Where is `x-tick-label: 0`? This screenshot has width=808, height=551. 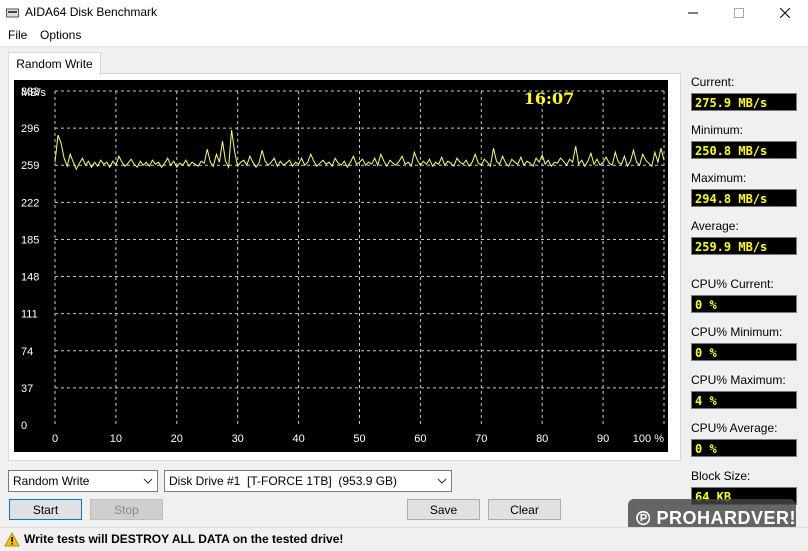
x-tick-label: 0 is located at coordinates (55, 439).